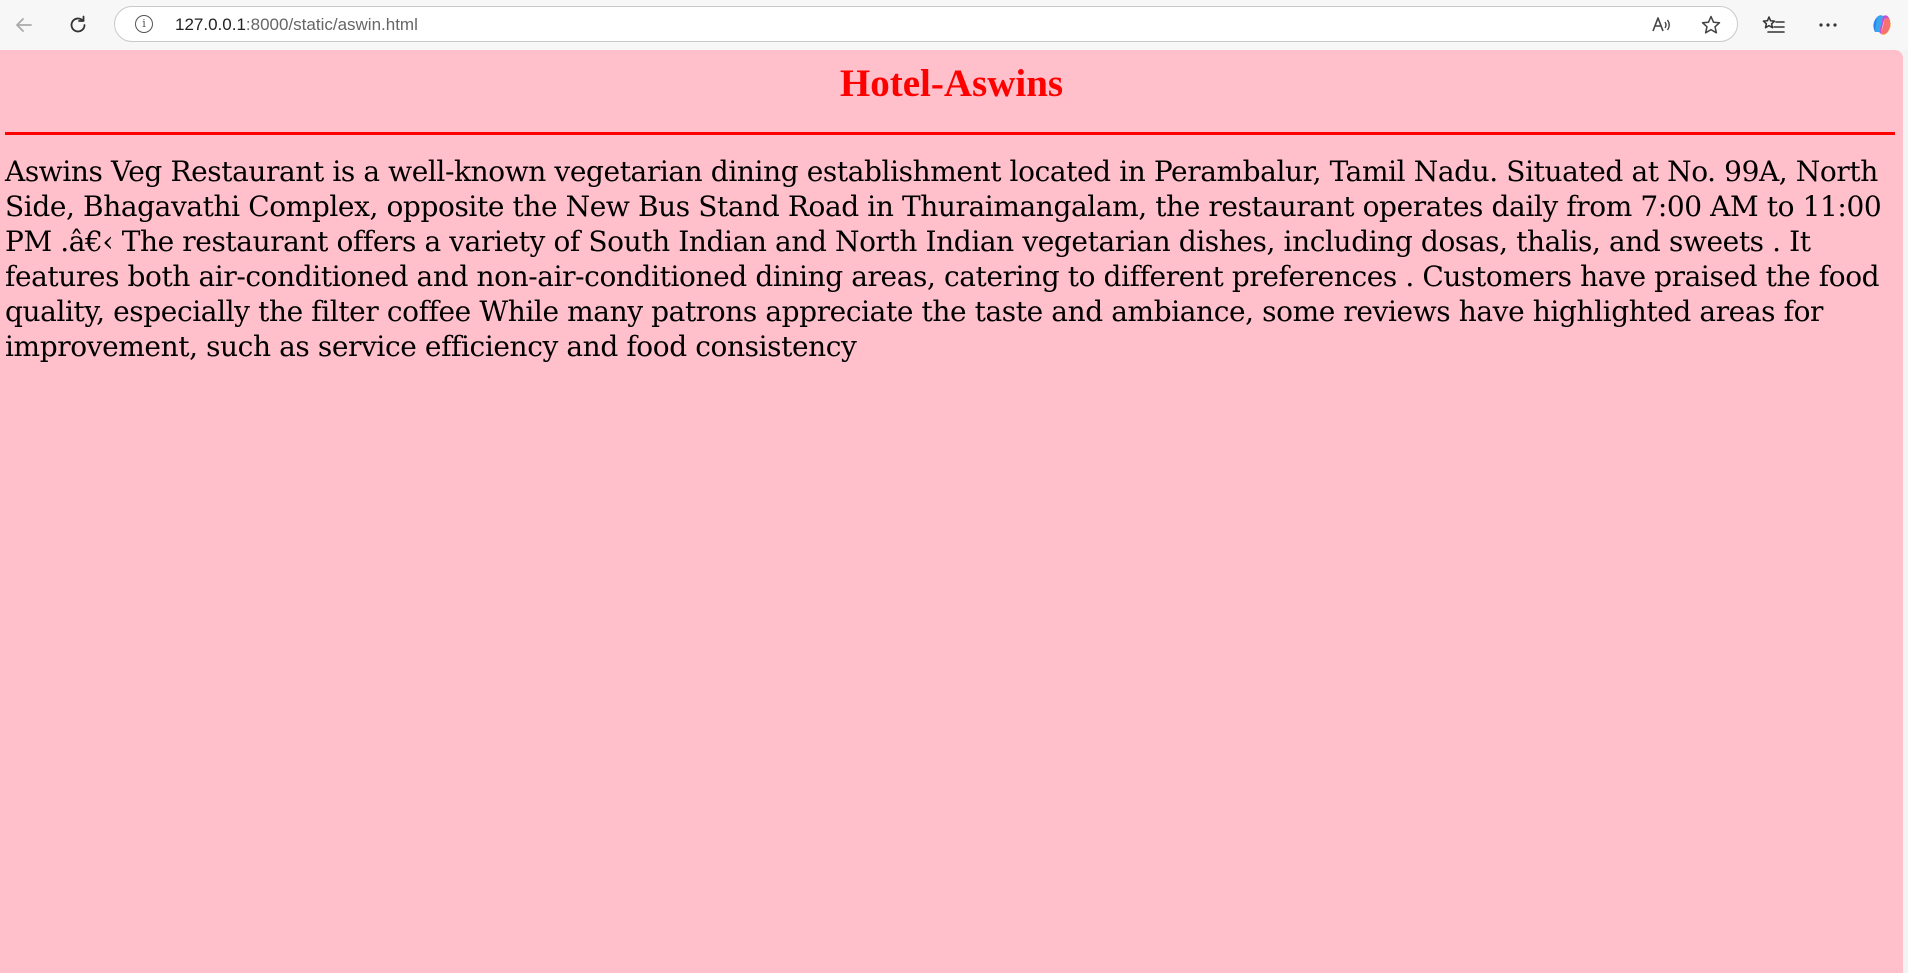 This screenshot has width=1908, height=973. What do you see at coordinates (950, 133) in the screenshot?
I see `horizontal-rule` at bounding box center [950, 133].